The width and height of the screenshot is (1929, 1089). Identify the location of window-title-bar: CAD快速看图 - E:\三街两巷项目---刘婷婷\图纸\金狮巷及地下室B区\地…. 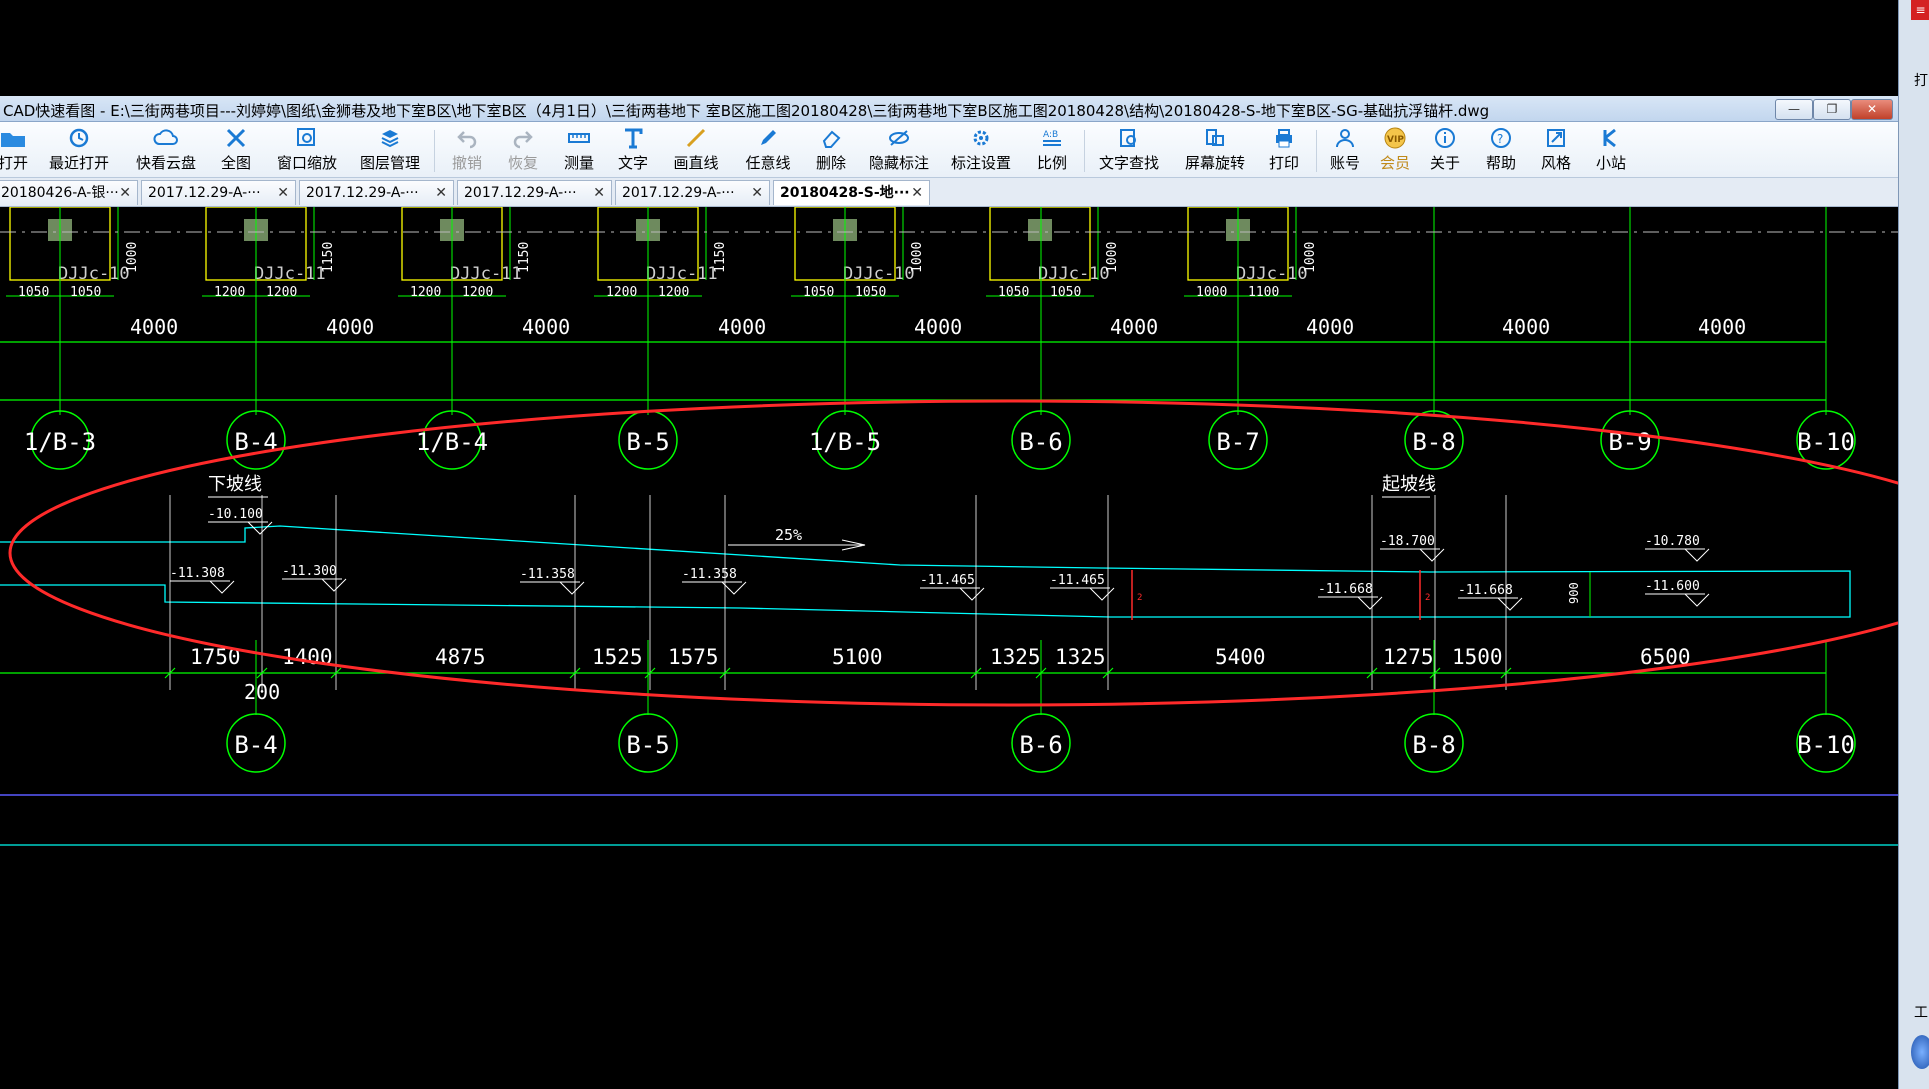
(949, 109).